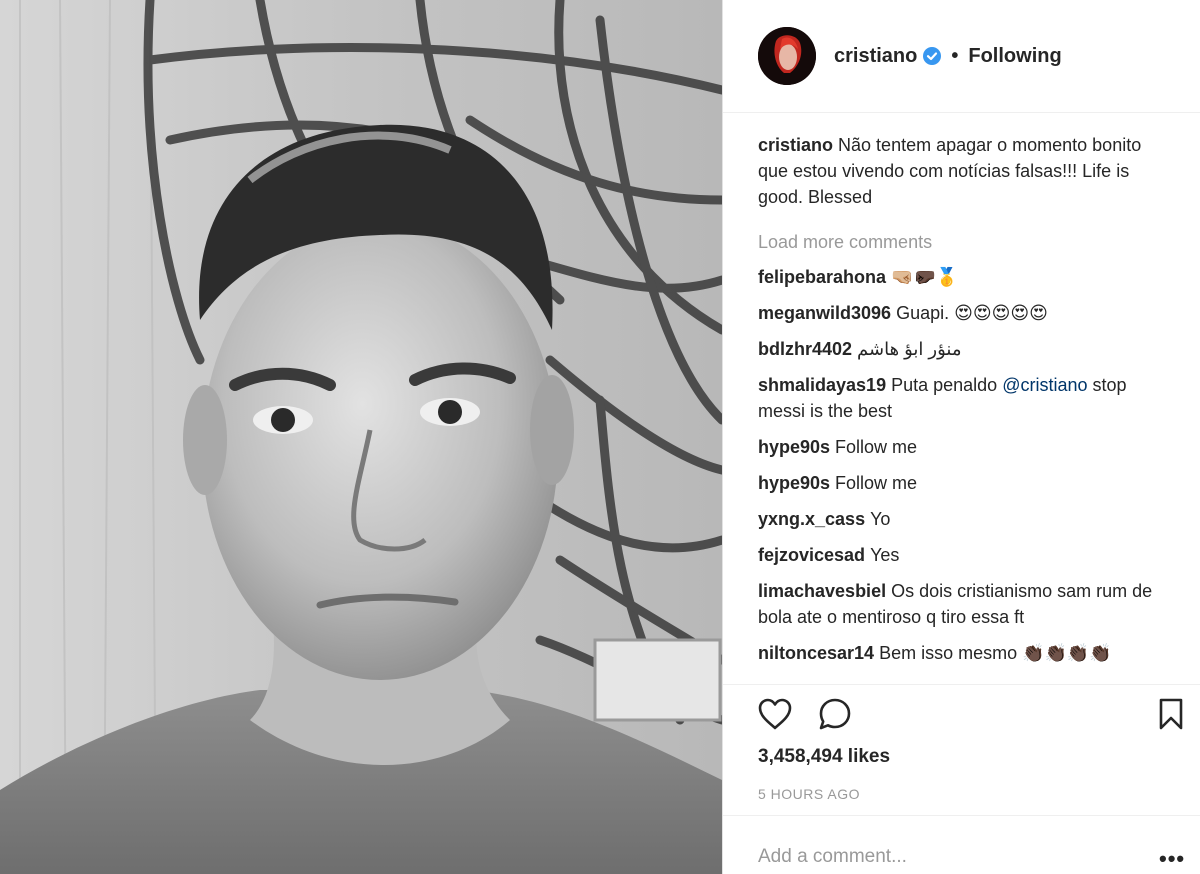 The width and height of the screenshot is (1200, 874). Describe the element at coordinates (995, 653) in the screenshot. I see `comment-text: Bem isso mesmo 👏🏿👏🏿👏🏿👏🏿` at that location.